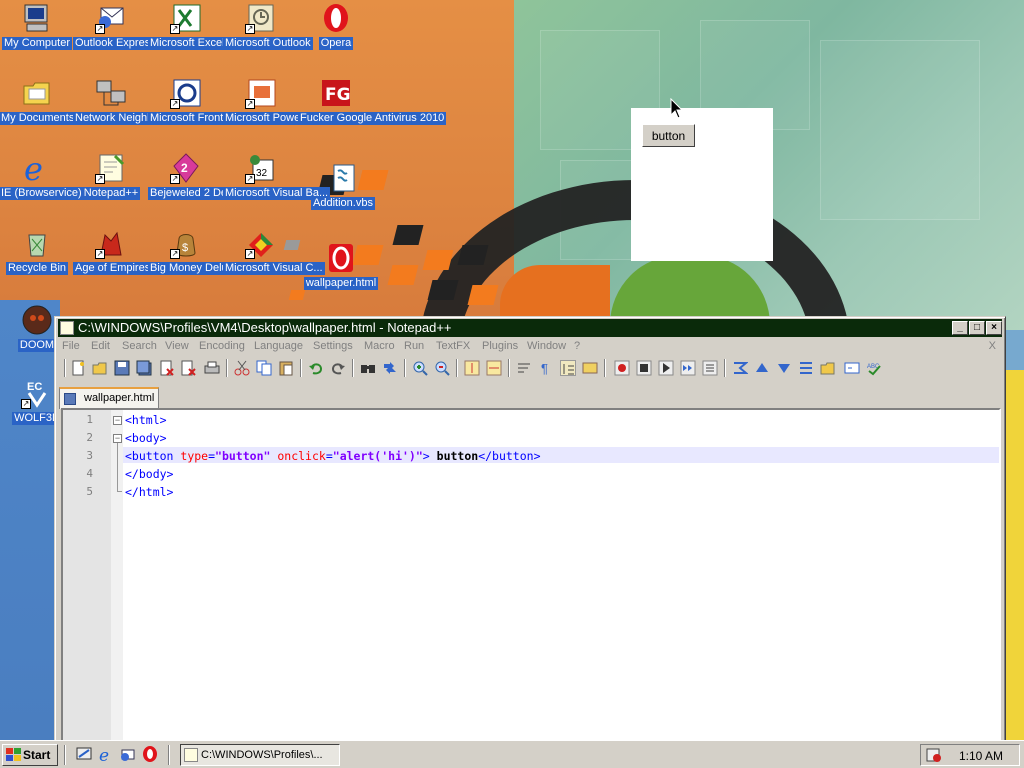 The width and height of the screenshot is (1024, 768). I want to click on menu-settings: Settings, so click(333, 346).